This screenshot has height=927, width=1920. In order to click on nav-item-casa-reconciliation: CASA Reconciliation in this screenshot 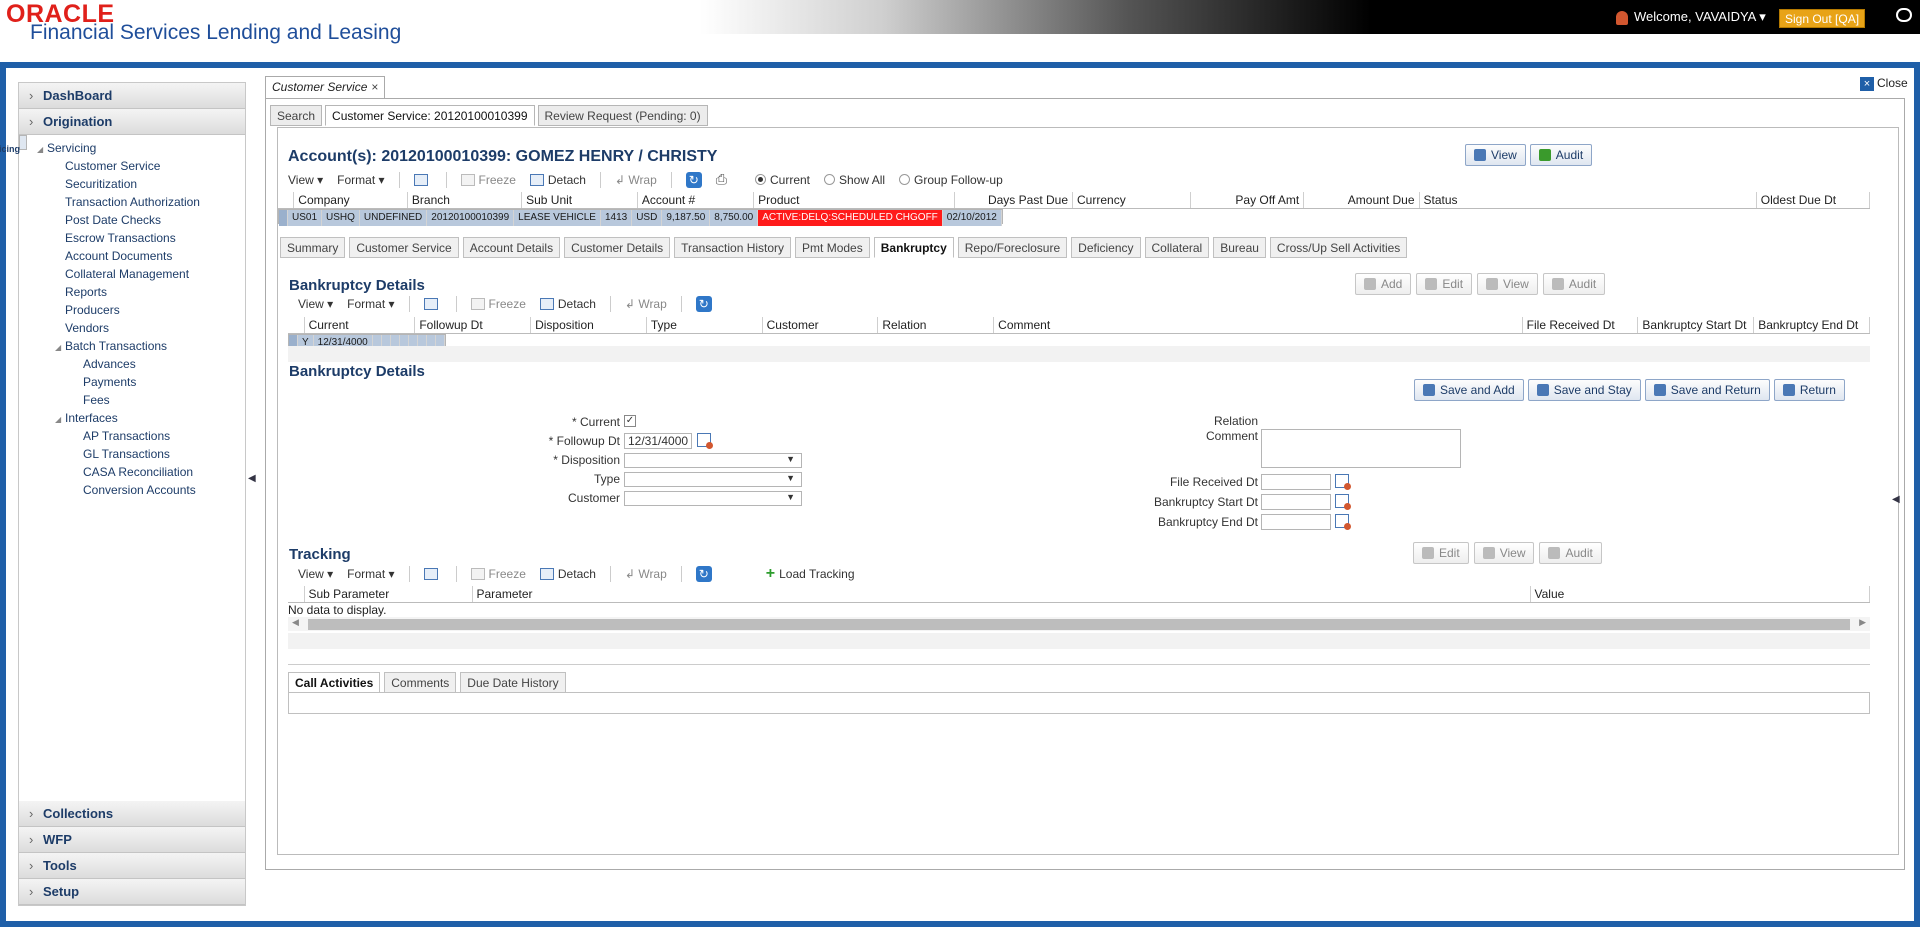, I will do `click(132, 472)`.